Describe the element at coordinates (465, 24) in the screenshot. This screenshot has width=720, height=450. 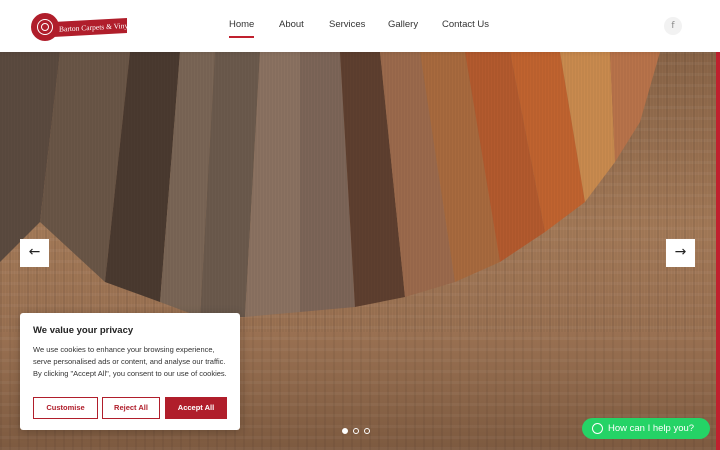
I see `nav-contact-us: Contact Us` at that location.